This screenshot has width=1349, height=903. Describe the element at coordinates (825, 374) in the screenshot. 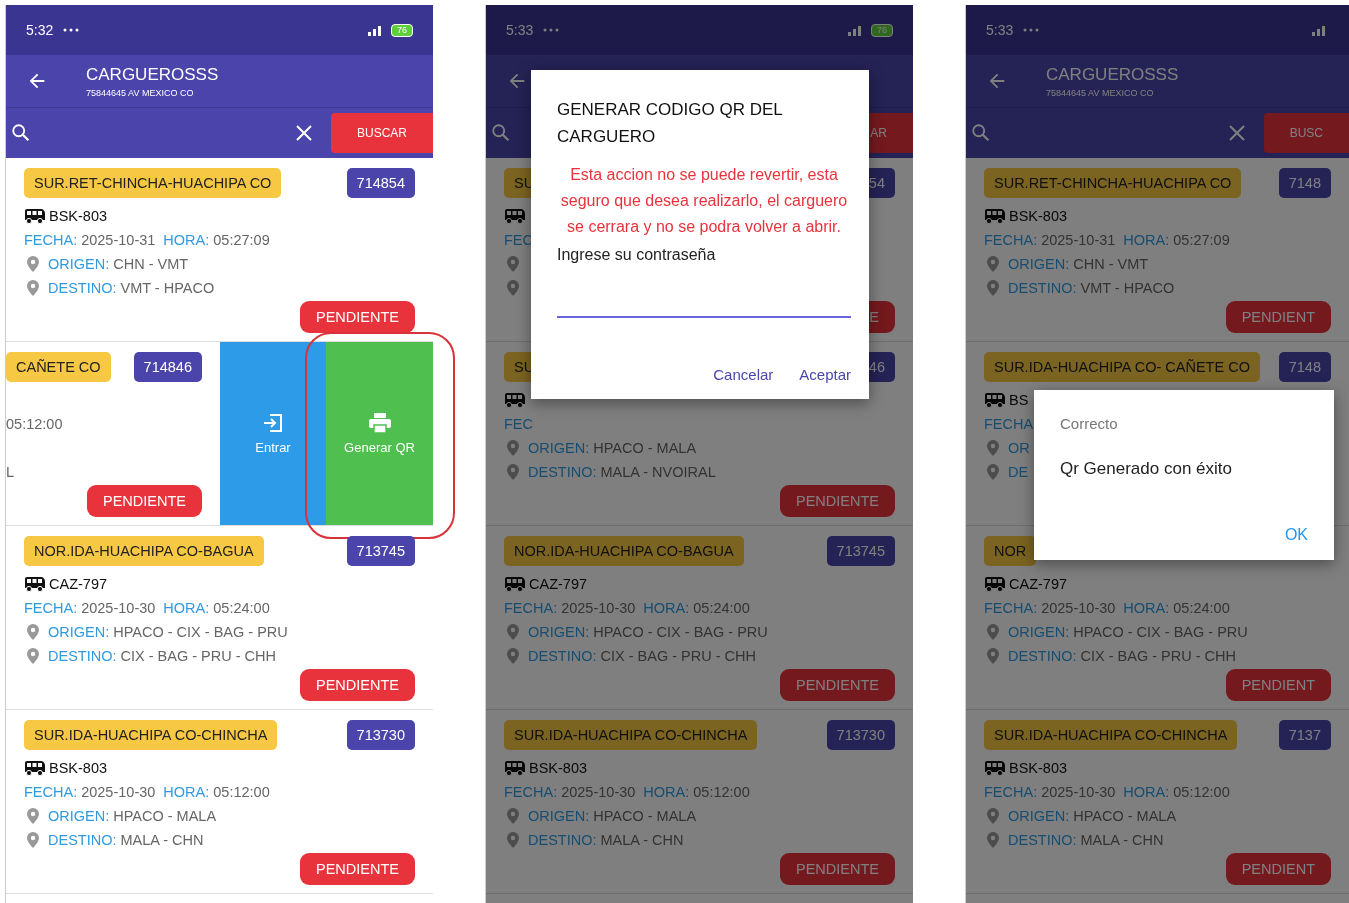

I see `dialog-button: Aceptar` at that location.